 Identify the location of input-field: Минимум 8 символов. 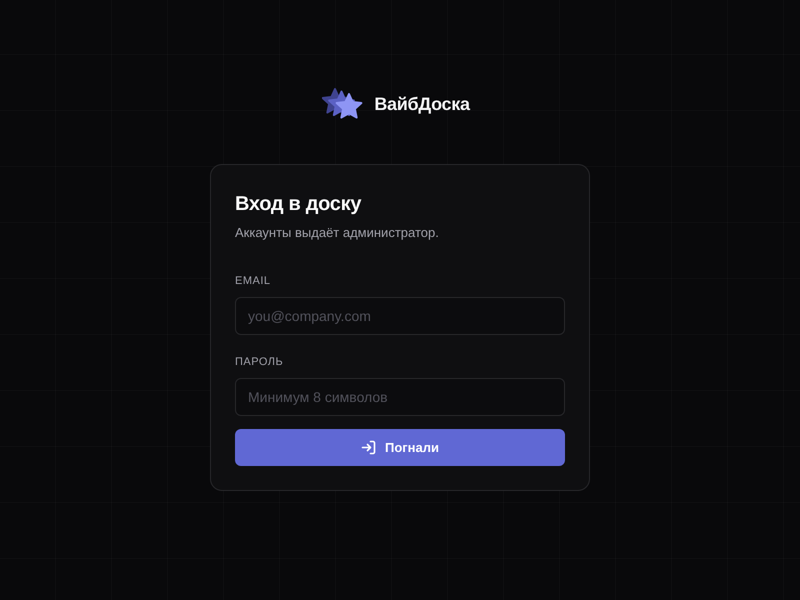
(400, 397).